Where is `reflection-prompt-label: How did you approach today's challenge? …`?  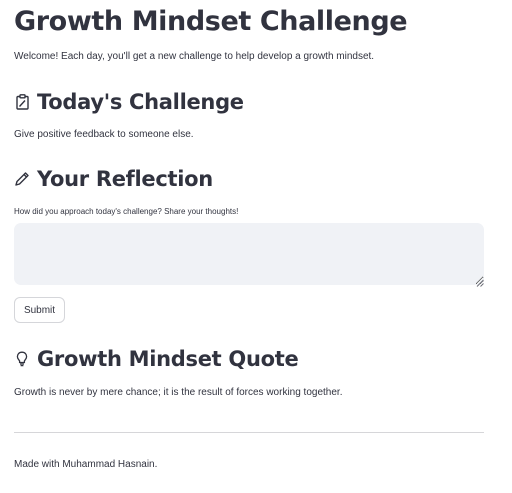 reflection-prompt-label: How did you approach today's challenge? … is located at coordinates (126, 211).